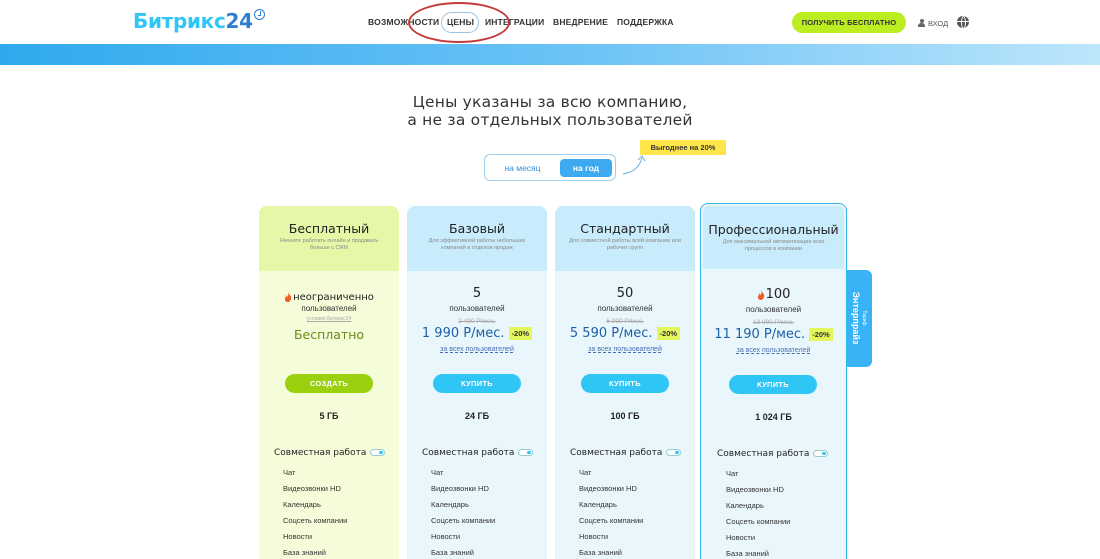 The image size is (1100, 559). What do you see at coordinates (329, 228) in the screenshot?
I see `plan-title: Бесплатный` at bounding box center [329, 228].